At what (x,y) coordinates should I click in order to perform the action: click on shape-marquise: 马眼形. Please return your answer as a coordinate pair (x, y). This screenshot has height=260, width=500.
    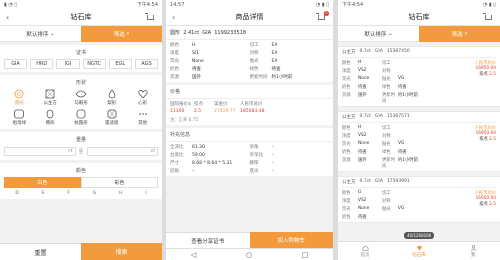
    Looking at the image, I should click on (81, 97).